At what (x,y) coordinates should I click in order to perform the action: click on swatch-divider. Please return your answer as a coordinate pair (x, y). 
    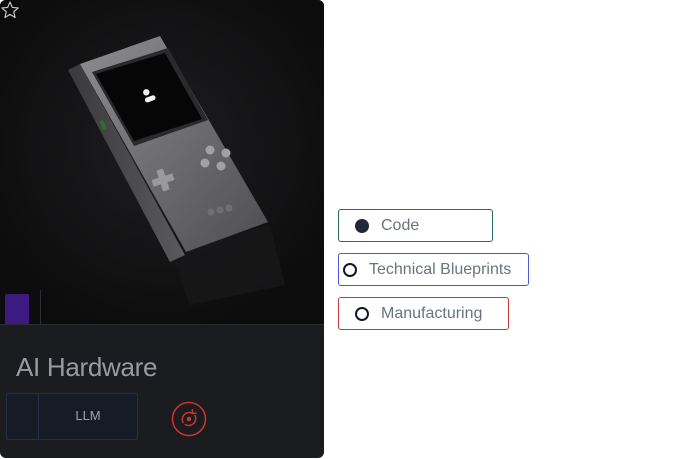
    Looking at the image, I should click on (40, 307).